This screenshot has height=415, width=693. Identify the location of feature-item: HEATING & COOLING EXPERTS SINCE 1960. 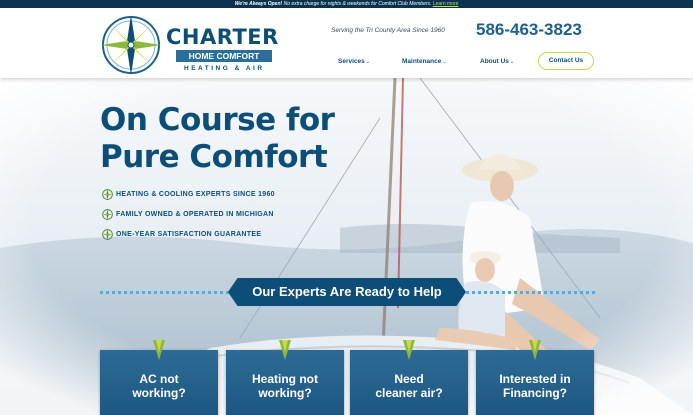
(188, 199).